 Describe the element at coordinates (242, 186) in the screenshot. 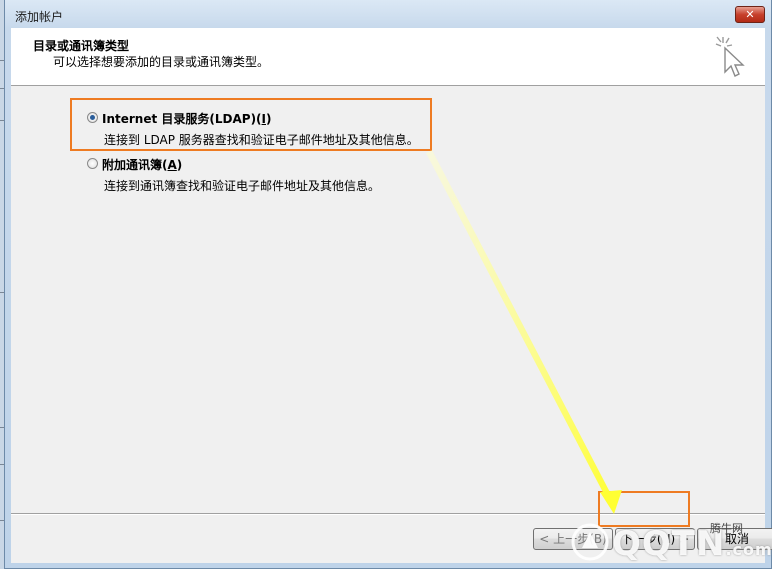

I see `address-book-description: 连接到通讯簿查找和验证电子邮件地址及其他信息。` at that location.